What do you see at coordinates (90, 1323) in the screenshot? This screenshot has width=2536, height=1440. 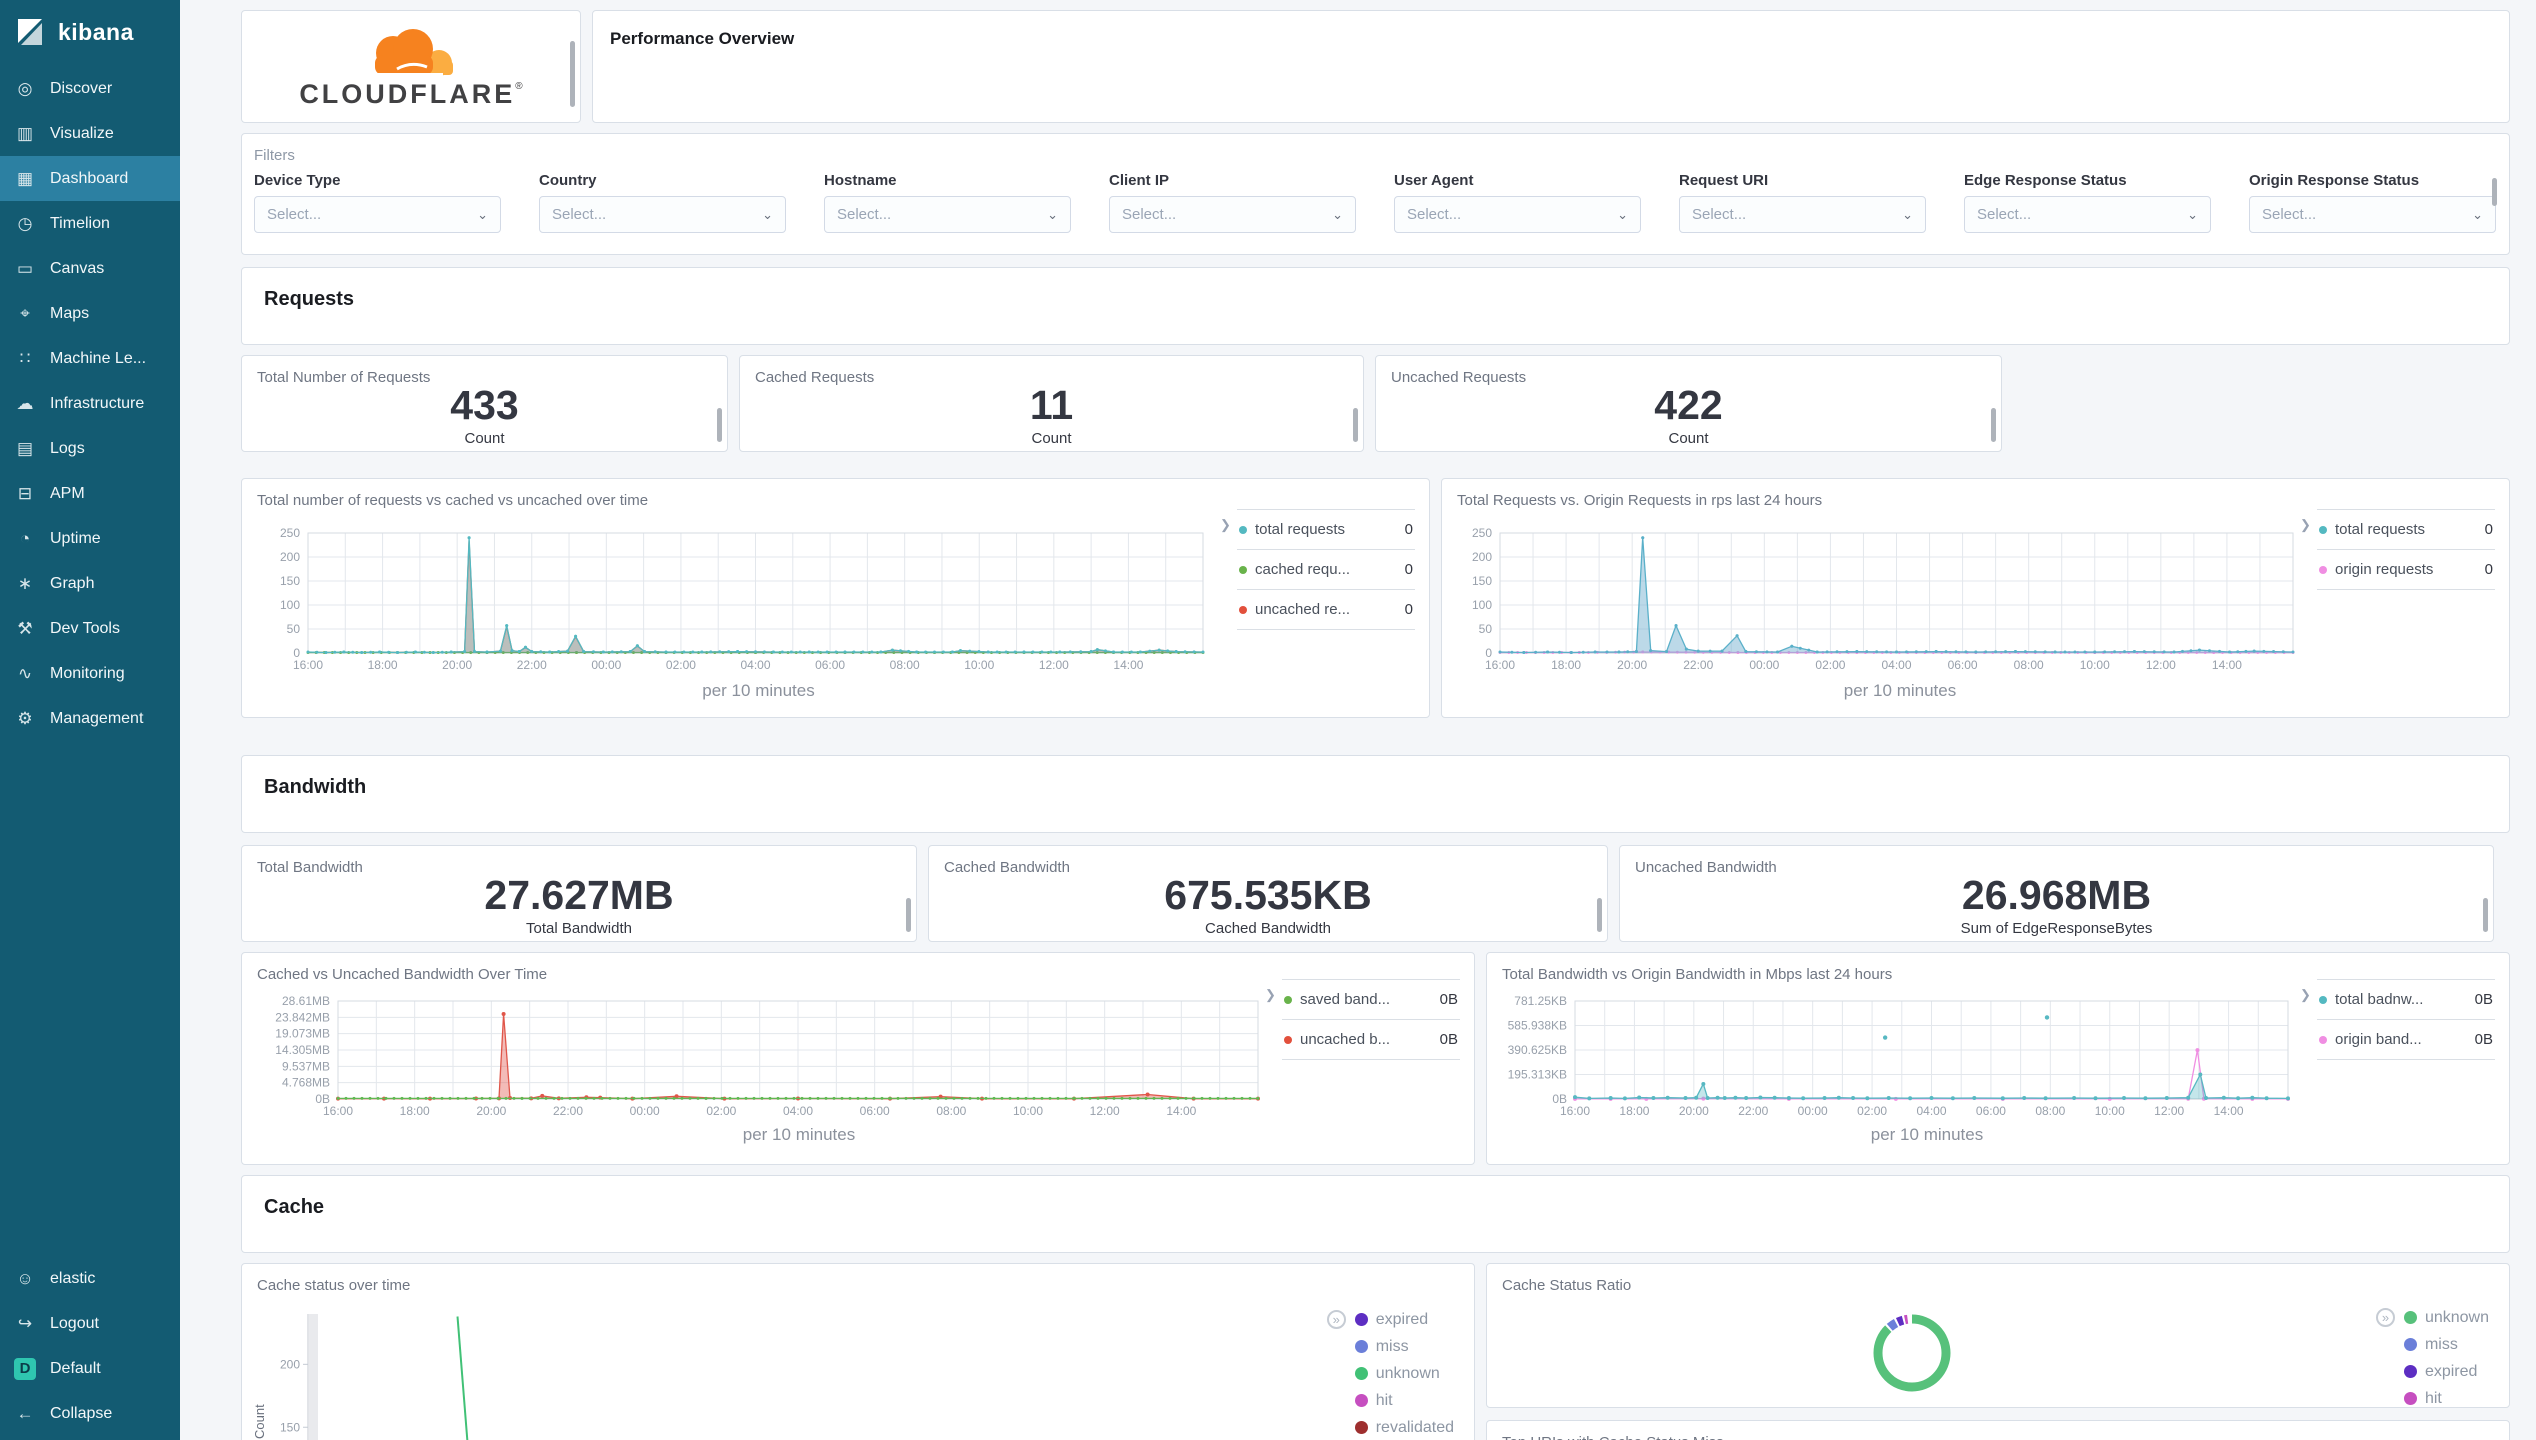 I see `sidebar-item-logout: ↪ Logout` at bounding box center [90, 1323].